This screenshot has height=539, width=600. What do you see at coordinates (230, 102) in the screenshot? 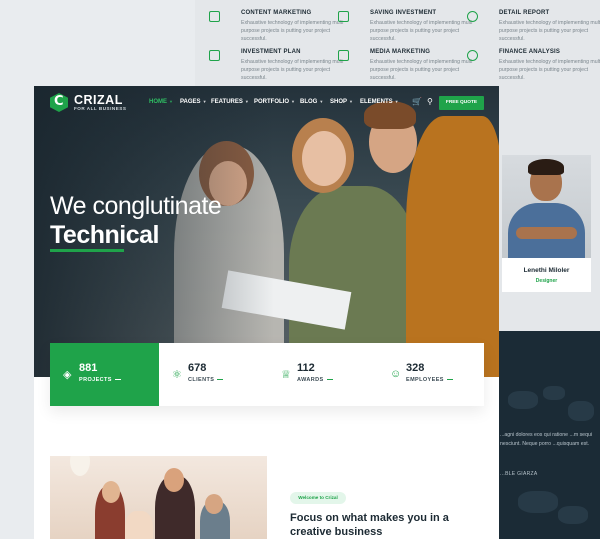
I see `nav-features: FEATURES ▼` at bounding box center [230, 102].